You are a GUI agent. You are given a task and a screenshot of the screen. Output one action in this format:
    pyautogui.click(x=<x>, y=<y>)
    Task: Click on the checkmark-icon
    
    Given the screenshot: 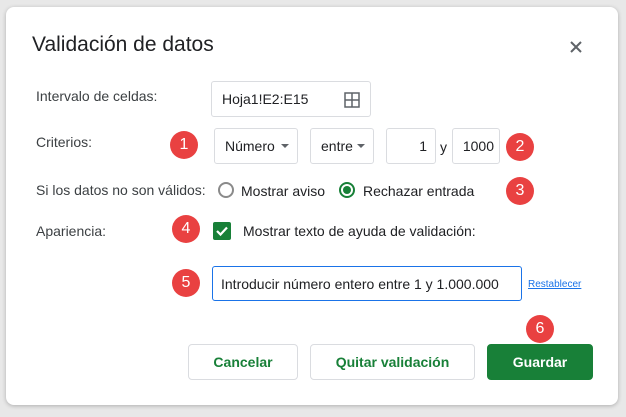 What is the action you would take?
    pyautogui.click(x=222, y=231)
    